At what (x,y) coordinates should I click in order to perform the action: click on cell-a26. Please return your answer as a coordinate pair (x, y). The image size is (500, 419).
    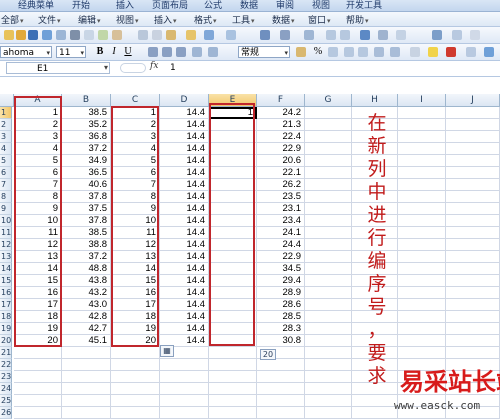
    Looking at the image, I should click on (38, 413).